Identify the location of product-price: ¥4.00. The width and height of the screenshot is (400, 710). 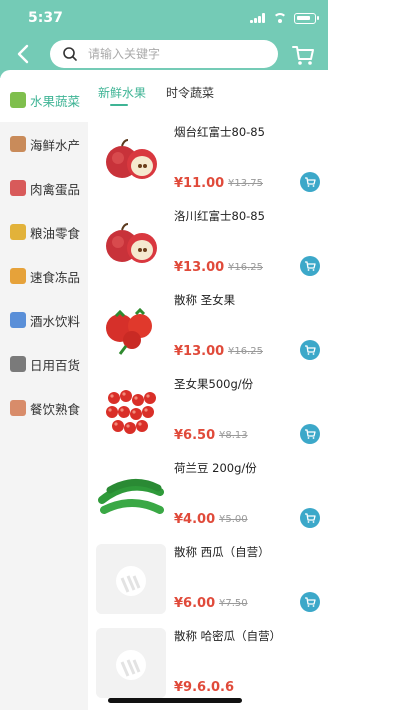
(195, 519).